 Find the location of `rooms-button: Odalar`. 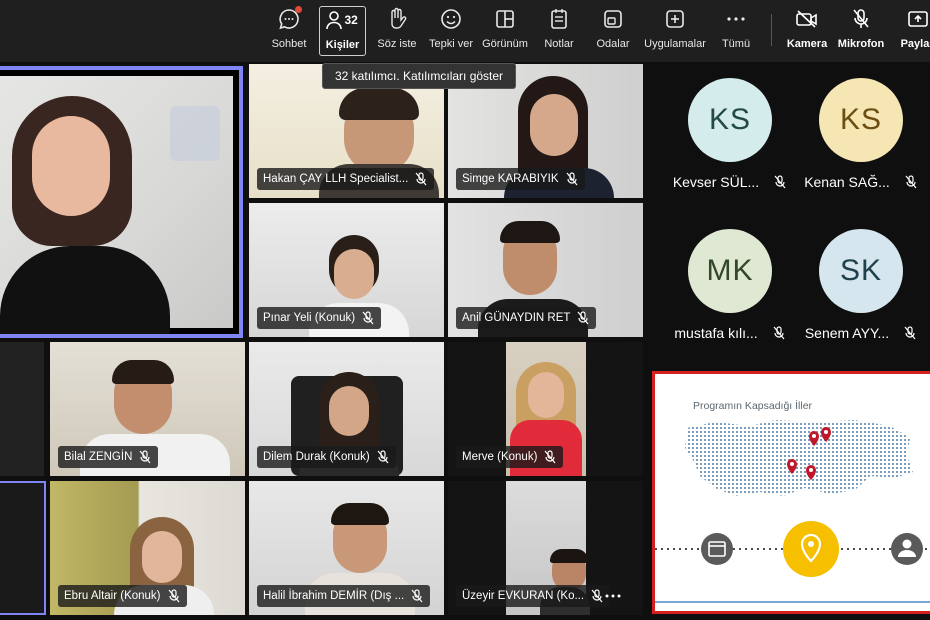

rooms-button: Odalar is located at coordinates (613, 31).